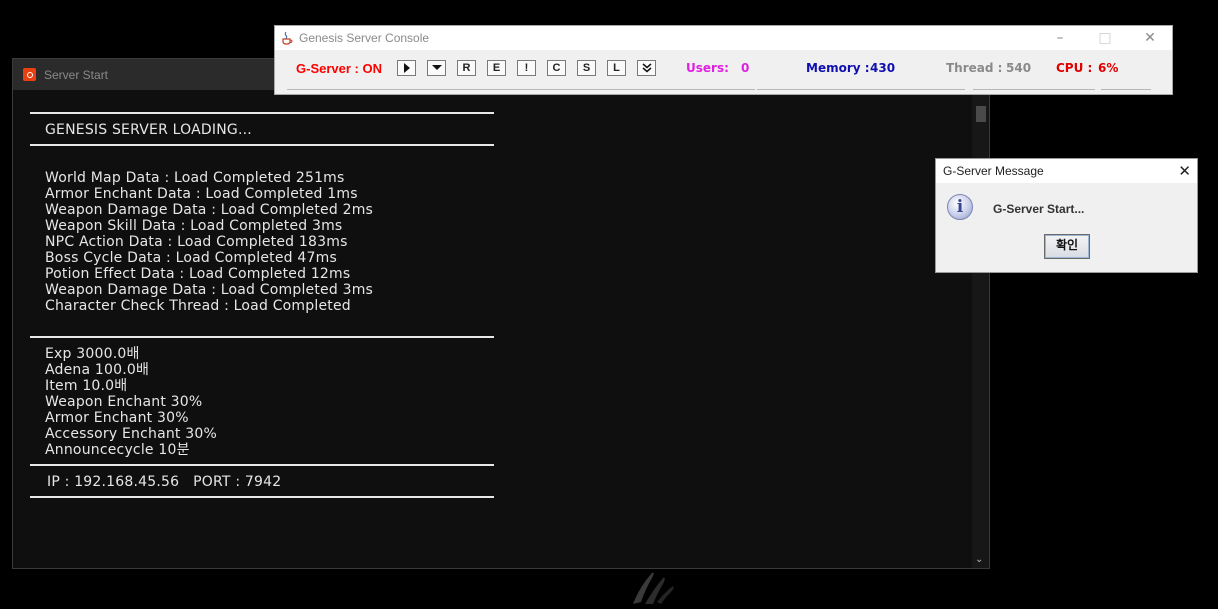 This screenshot has height=609, width=1218. Describe the element at coordinates (196, 242) in the screenshot. I see `console-load-line: NPC Action Data : Load Completed 183ms` at that location.